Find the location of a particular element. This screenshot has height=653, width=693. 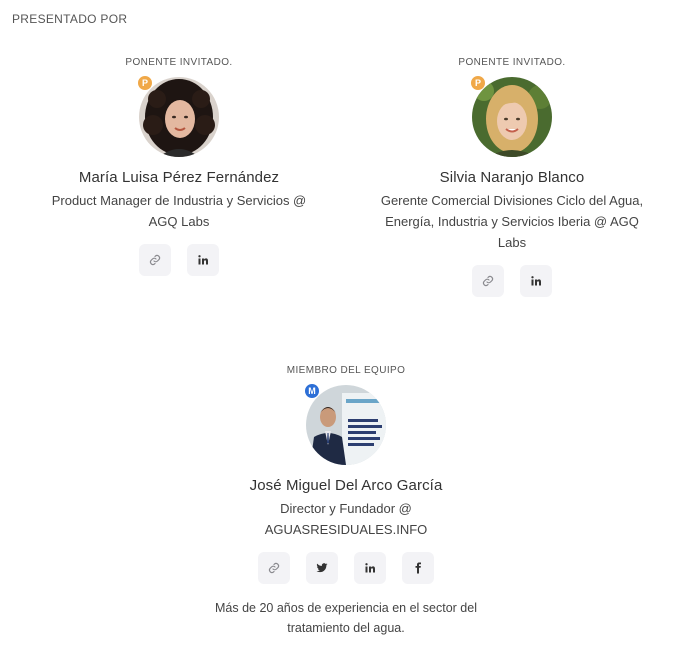

facebook-icon is located at coordinates (418, 568).